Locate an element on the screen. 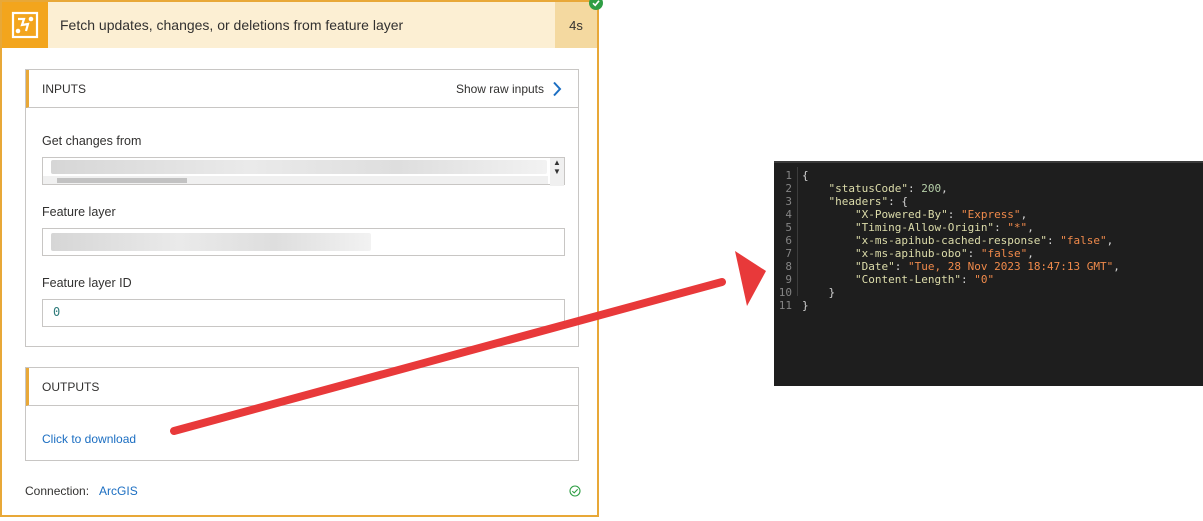  get-changes-from-field: ▲ ▼ is located at coordinates (303, 171).